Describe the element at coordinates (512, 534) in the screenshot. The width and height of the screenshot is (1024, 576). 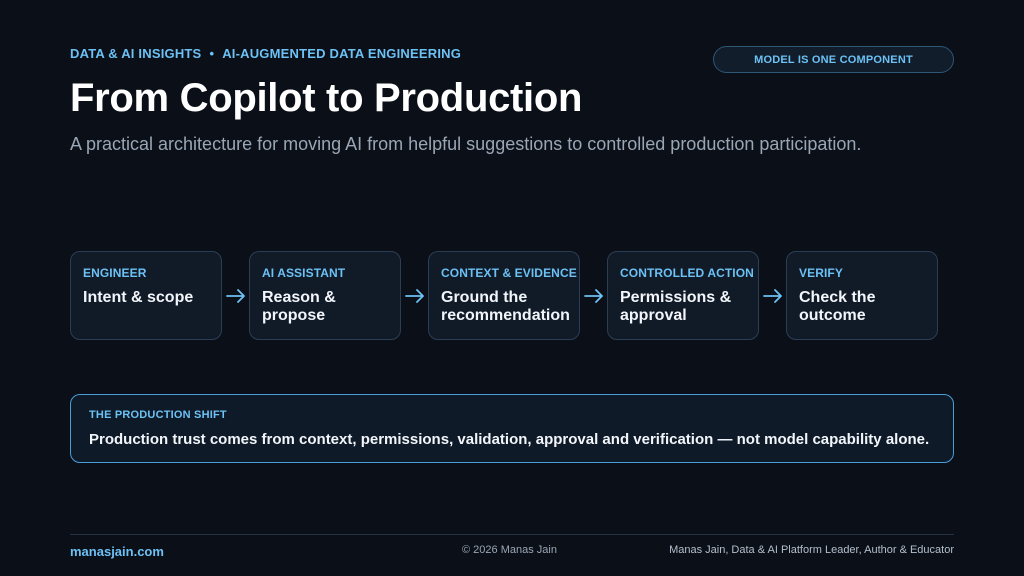
I see `footer-divider` at that location.